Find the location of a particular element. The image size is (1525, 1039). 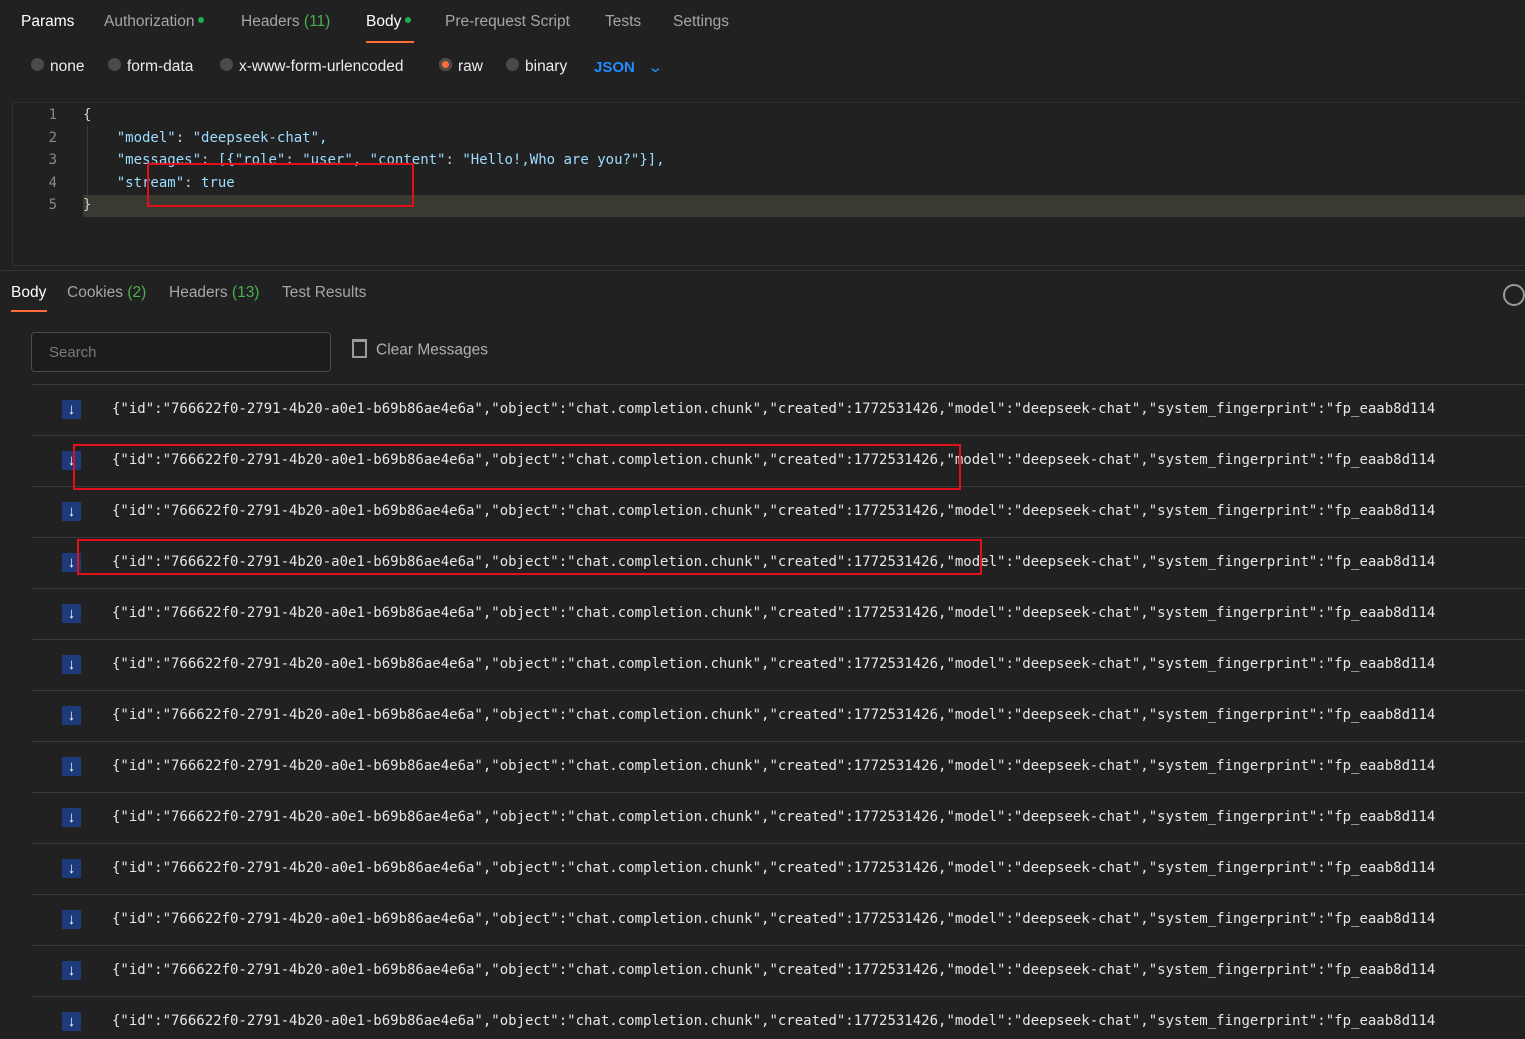

radio-selected-icon is located at coordinates (445, 65).